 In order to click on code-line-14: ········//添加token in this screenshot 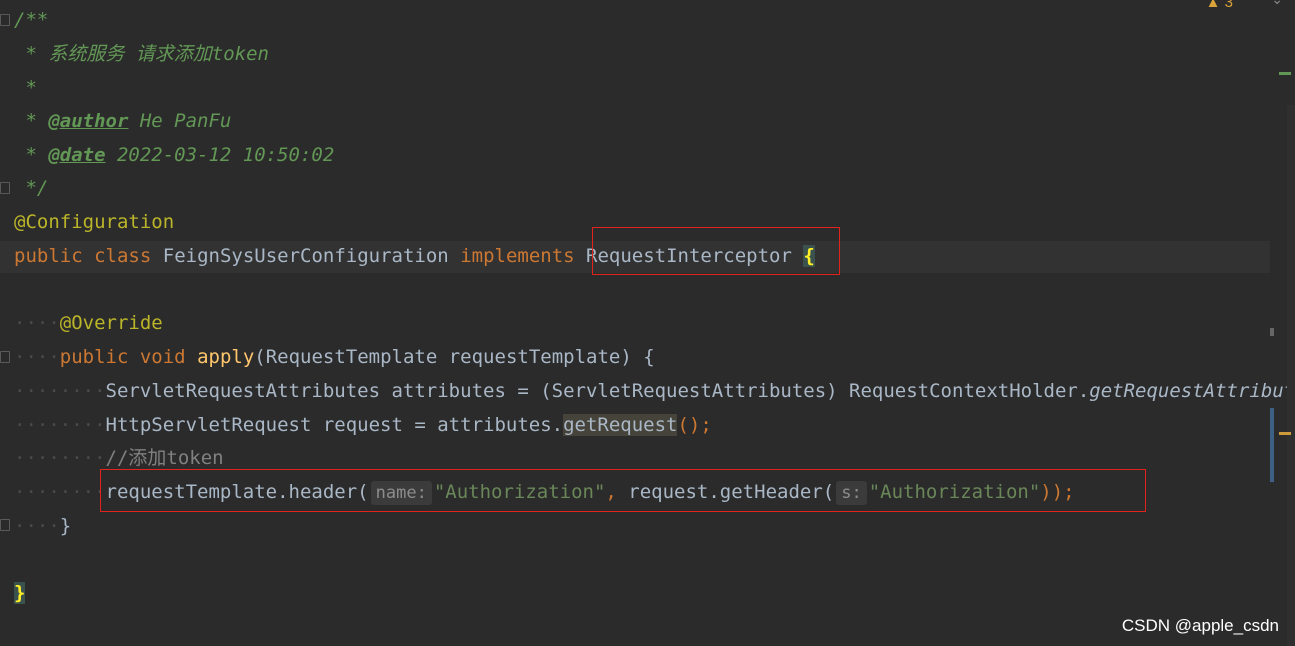, I will do `click(119, 458)`.